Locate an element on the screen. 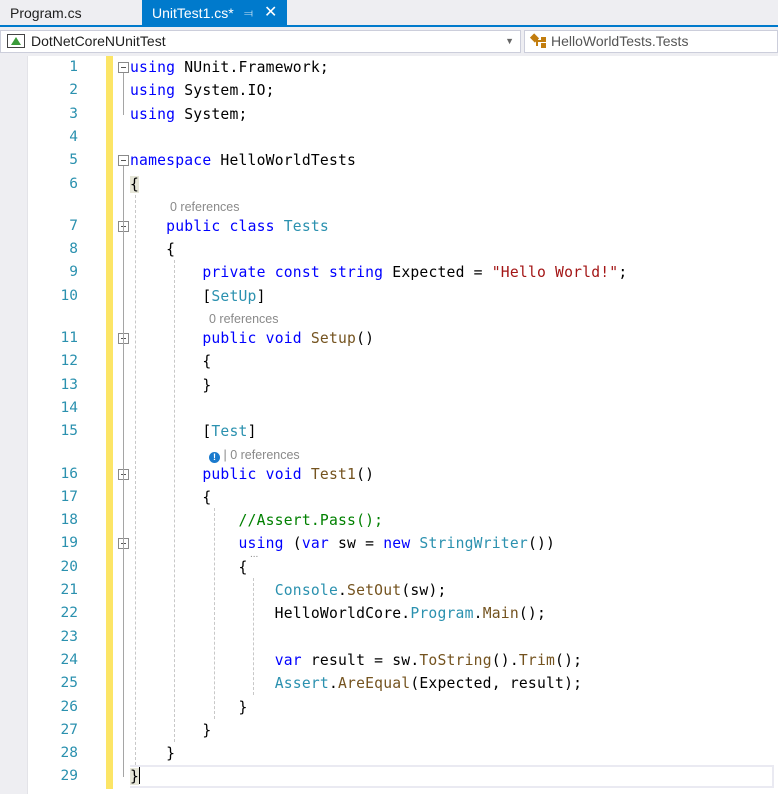  codelens-text: 0 references is located at coordinates (244, 319).